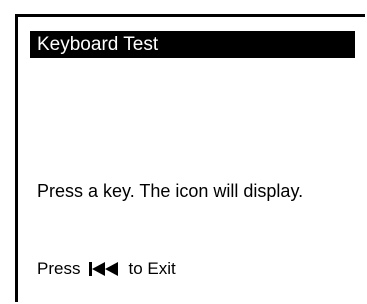 This screenshot has height=304, width=367. What do you see at coordinates (98, 44) in the screenshot?
I see `page-title: Keyboard Test` at bounding box center [98, 44].